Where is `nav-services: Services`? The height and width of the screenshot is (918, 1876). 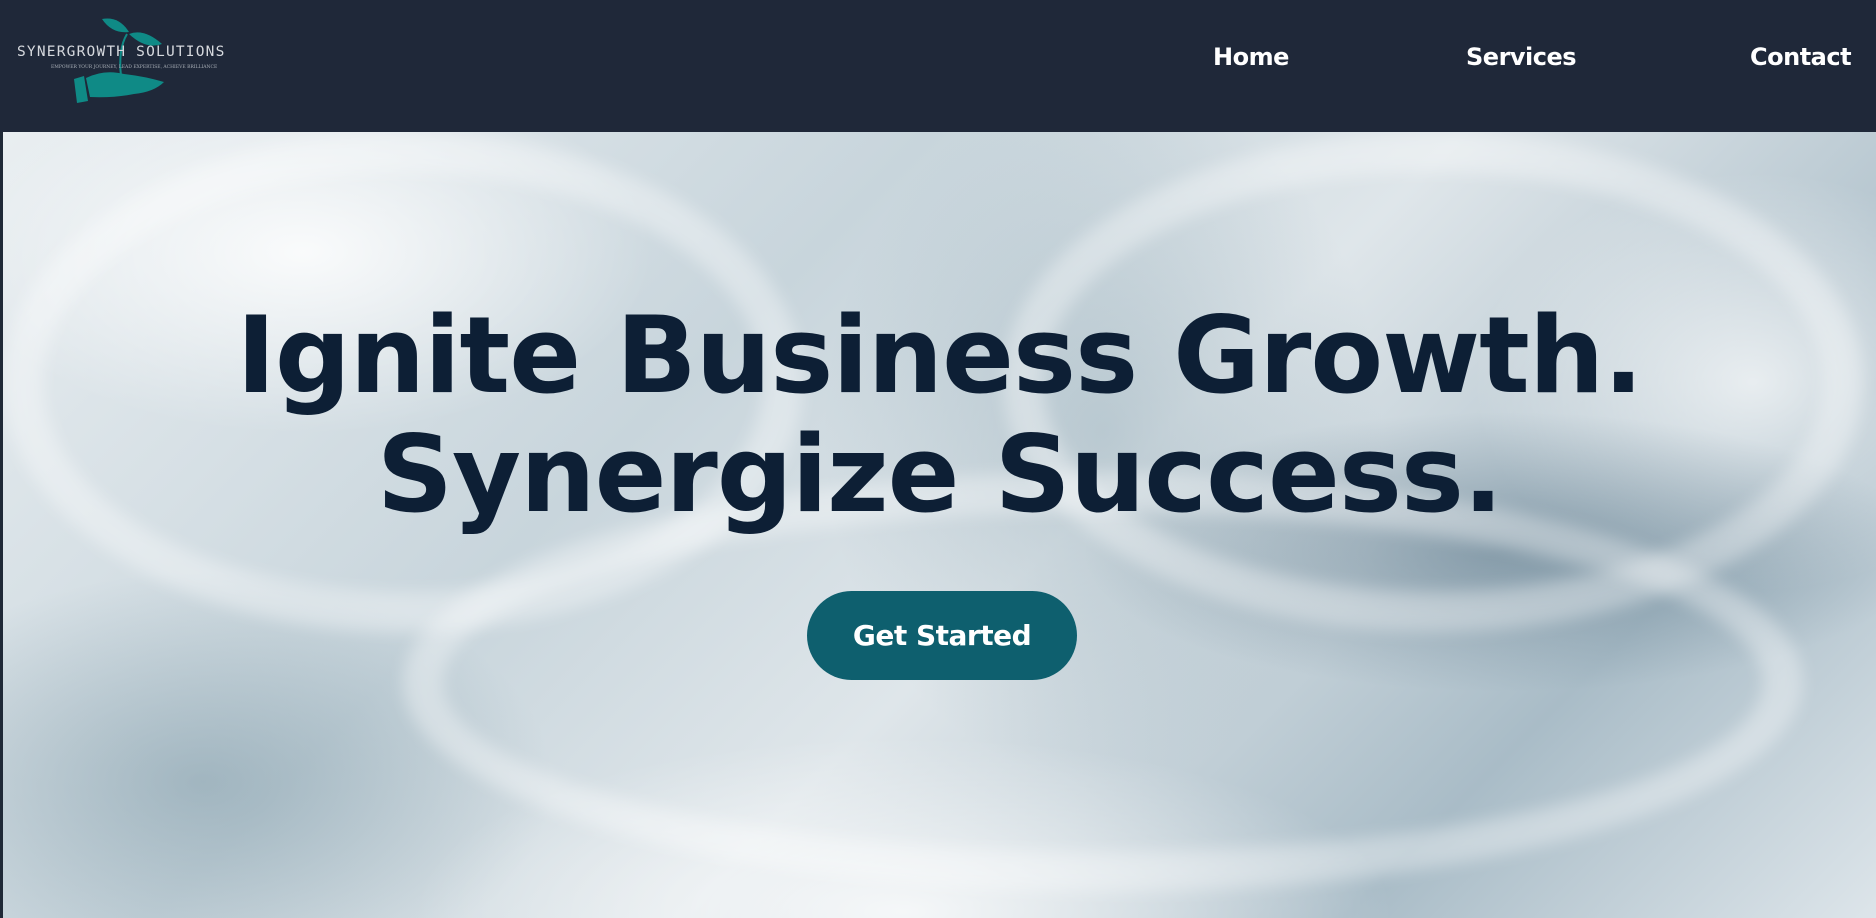
nav-services: Services is located at coordinates (1521, 57).